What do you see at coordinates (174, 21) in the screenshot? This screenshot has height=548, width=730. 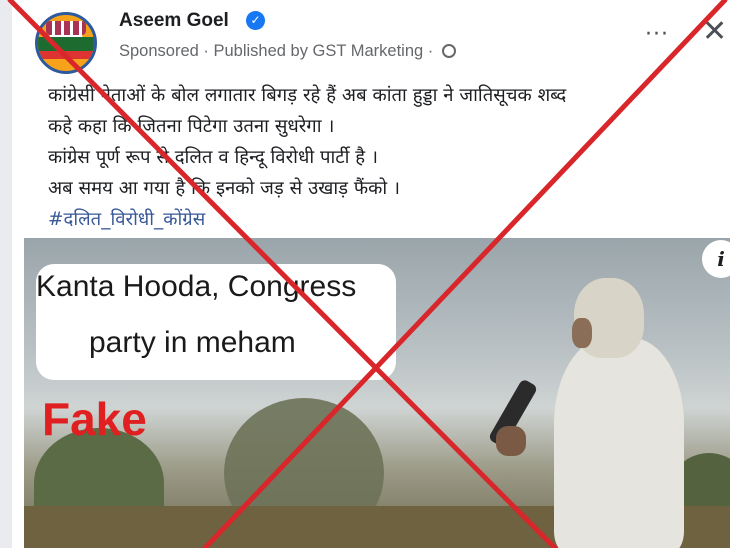 I see `author-name: Aseem Goel` at bounding box center [174, 21].